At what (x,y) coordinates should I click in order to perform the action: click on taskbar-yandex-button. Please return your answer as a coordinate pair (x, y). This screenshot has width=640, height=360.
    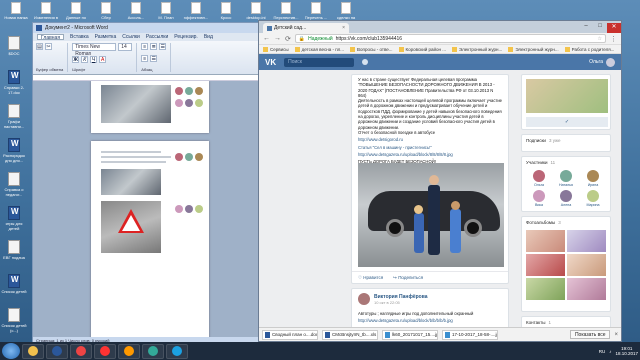
    Looking at the image, I should click on (105, 351).